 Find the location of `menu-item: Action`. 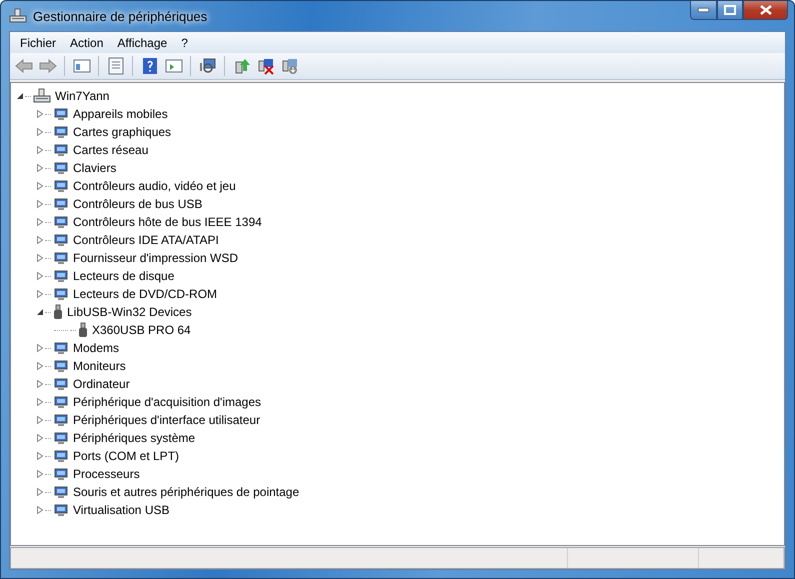

menu-item: Action is located at coordinates (86, 43).